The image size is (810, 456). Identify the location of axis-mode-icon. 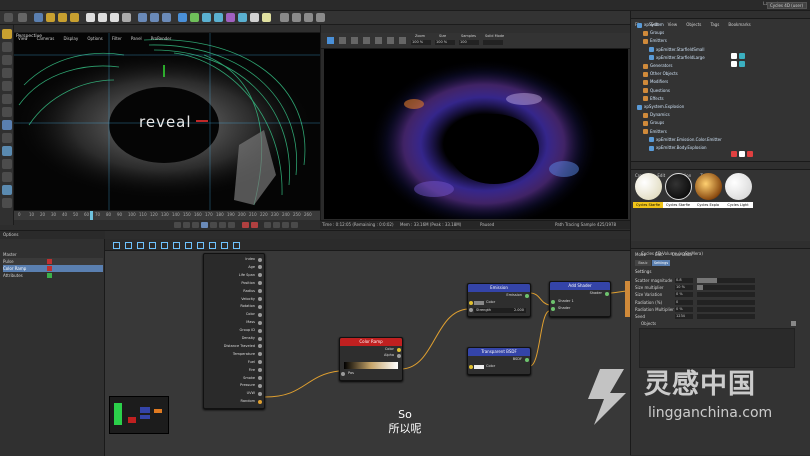
(7, 125).